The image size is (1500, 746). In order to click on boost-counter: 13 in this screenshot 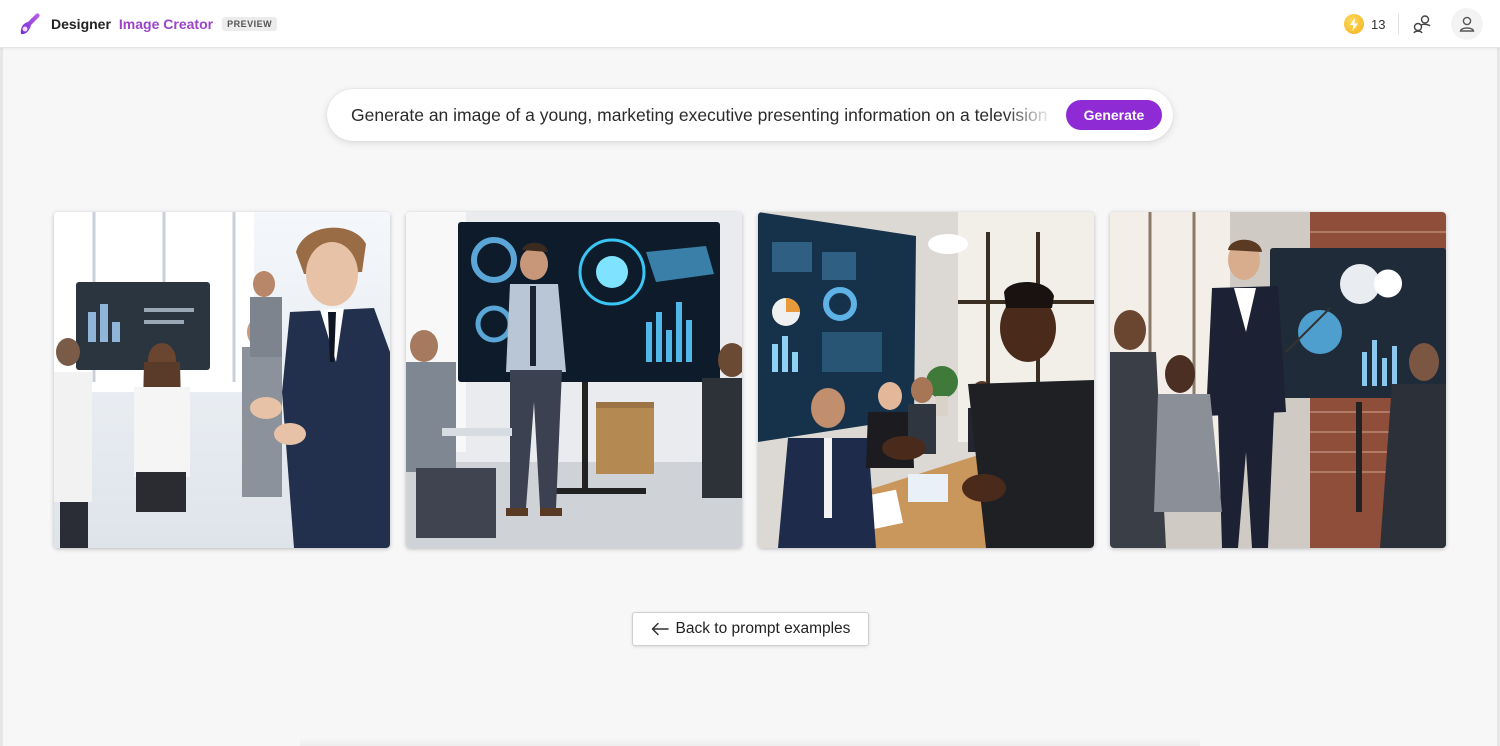, I will do `click(1364, 24)`.